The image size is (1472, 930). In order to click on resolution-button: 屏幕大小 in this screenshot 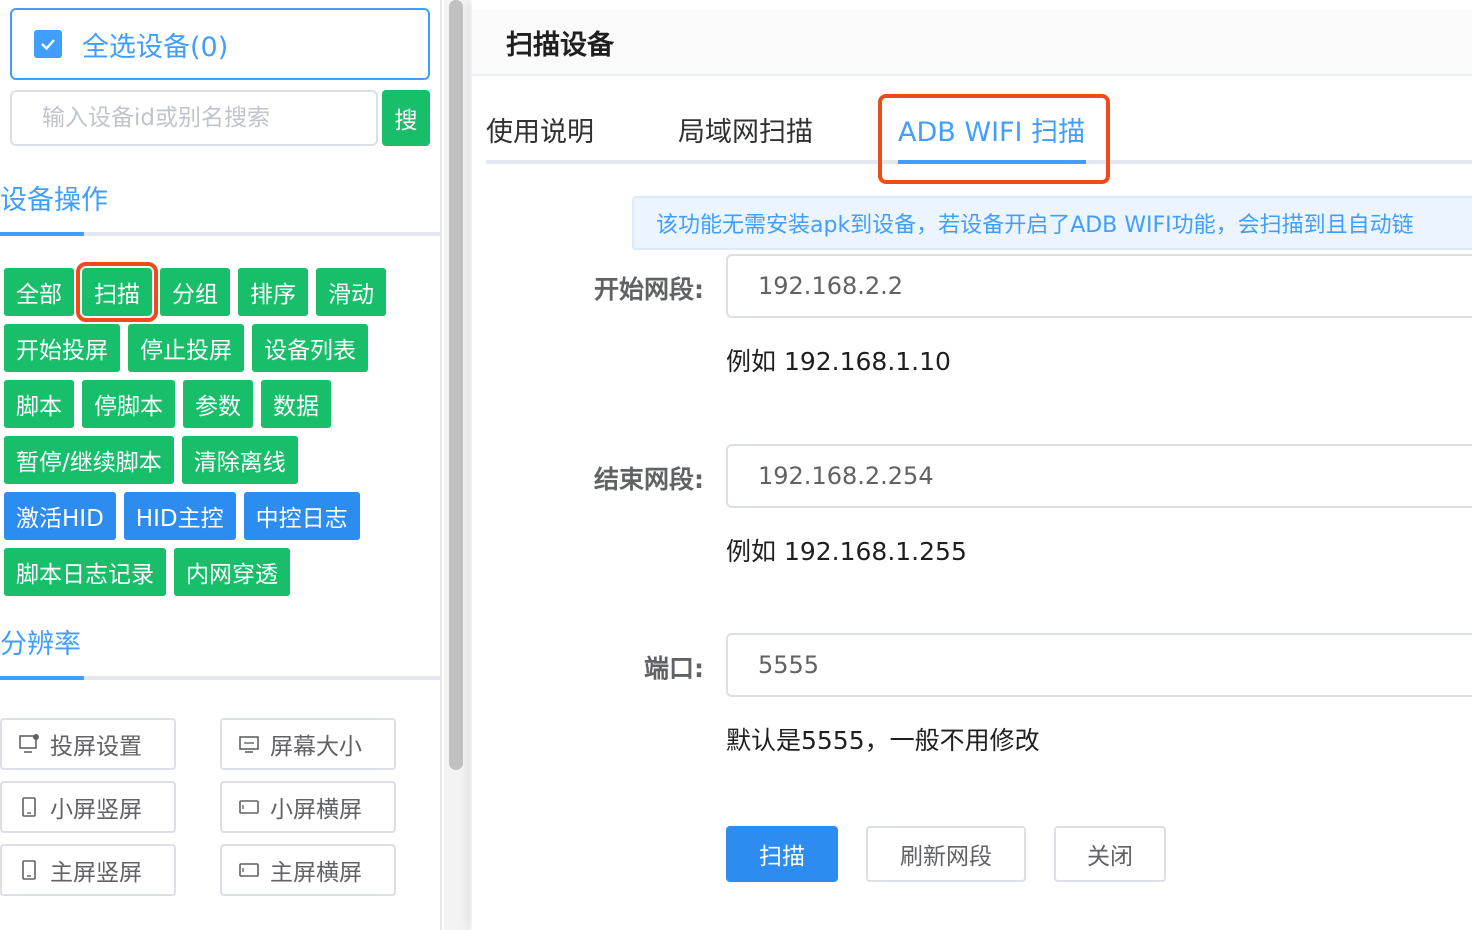, I will do `click(308, 744)`.